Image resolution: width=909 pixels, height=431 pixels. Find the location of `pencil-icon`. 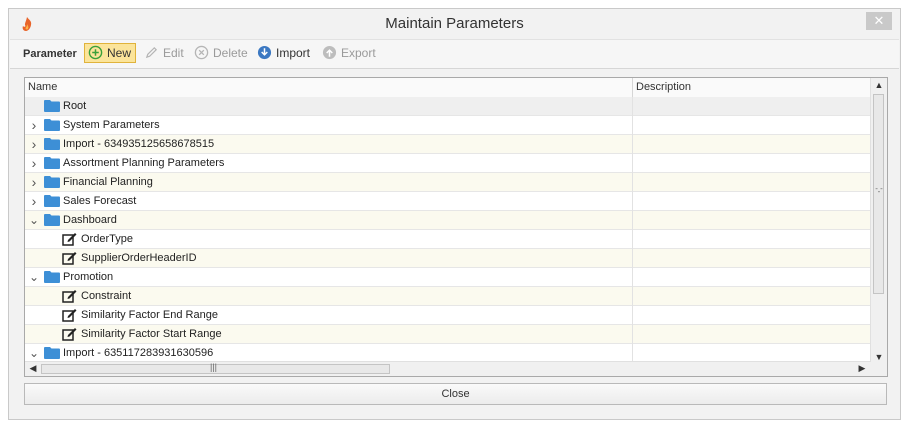

pencil-icon is located at coordinates (151, 52).